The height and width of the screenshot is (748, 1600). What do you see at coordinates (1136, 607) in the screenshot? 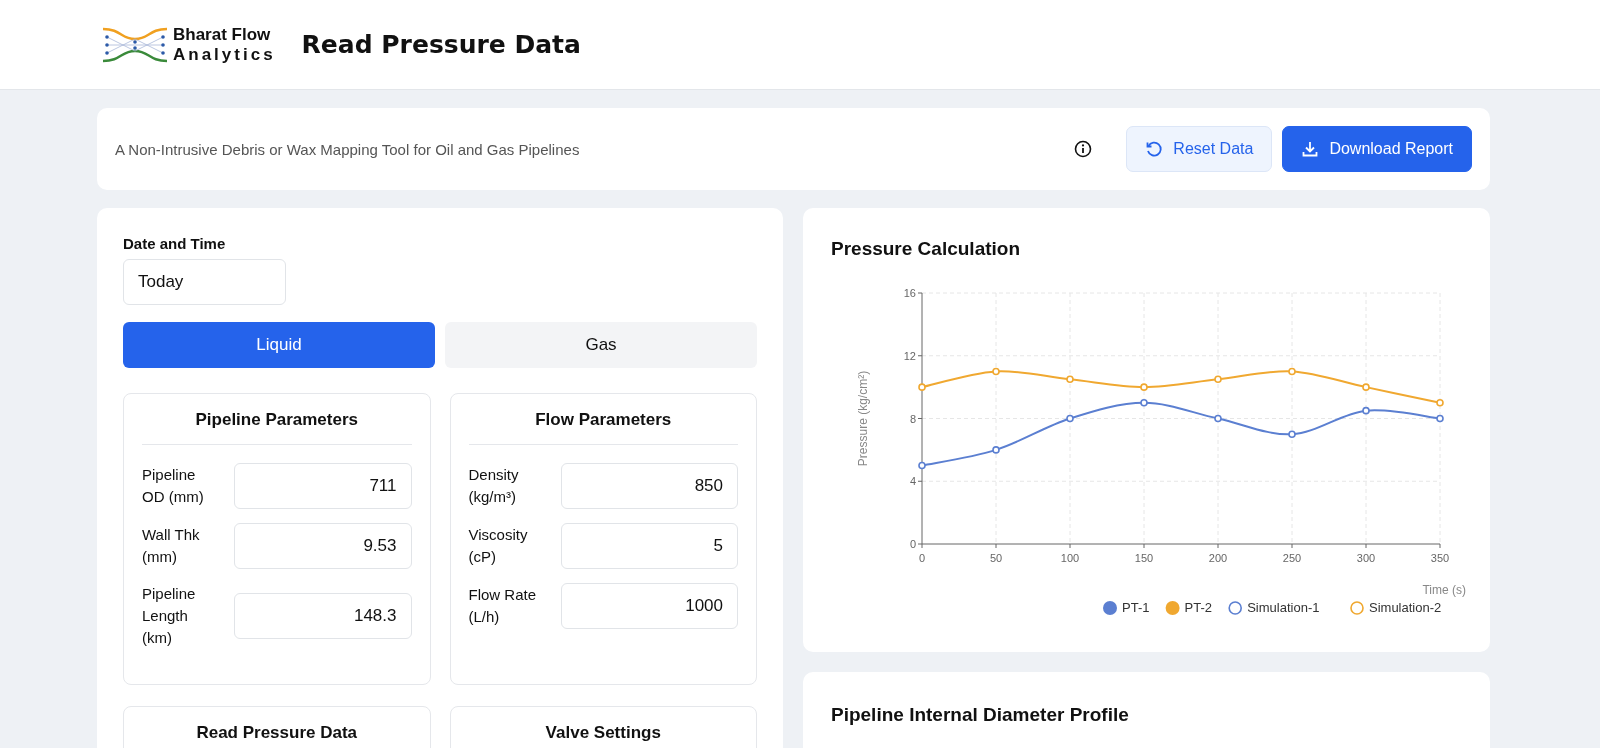
I see `legend-label: PT-1` at bounding box center [1136, 607].